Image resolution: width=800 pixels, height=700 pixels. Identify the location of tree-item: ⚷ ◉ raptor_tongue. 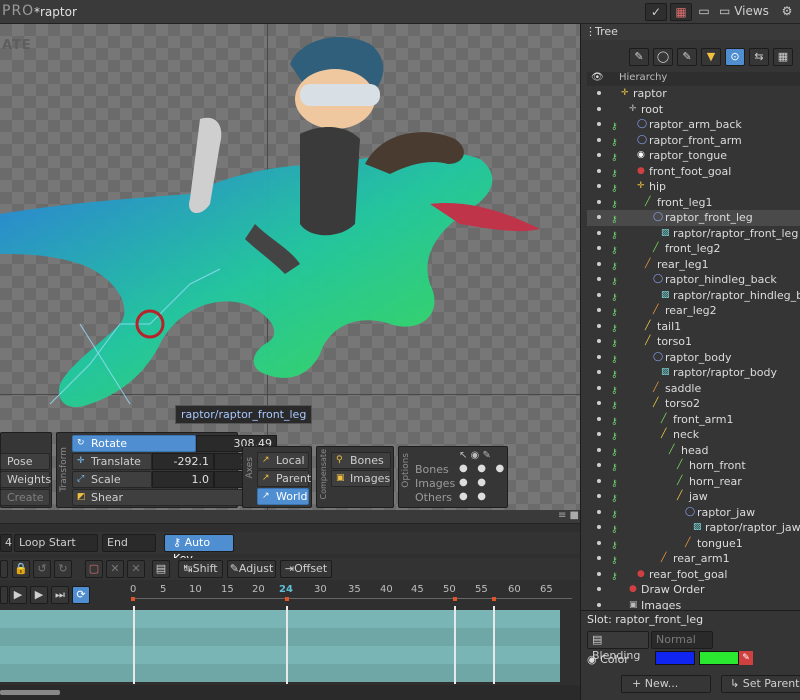
(693, 156).